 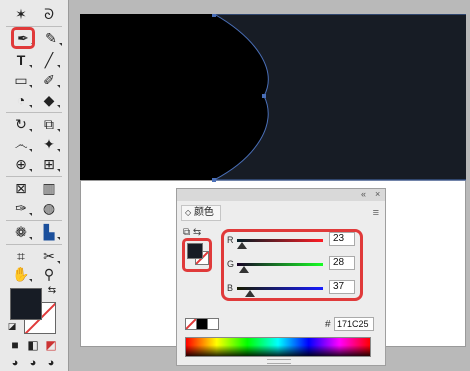 What do you see at coordinates (377, 194) in the screenshot?
I see `close-panel-icon: ×` at bounding box center [377, 194].